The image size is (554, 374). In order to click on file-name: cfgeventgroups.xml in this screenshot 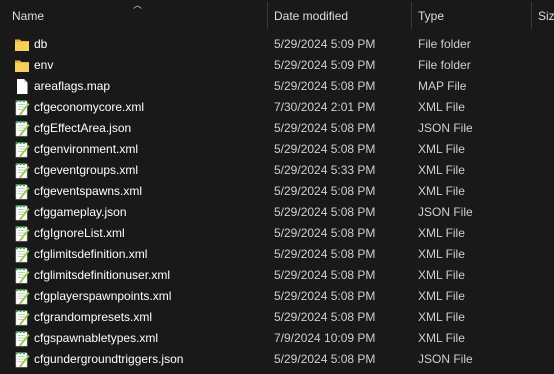, I will do `click(86, 170)`.